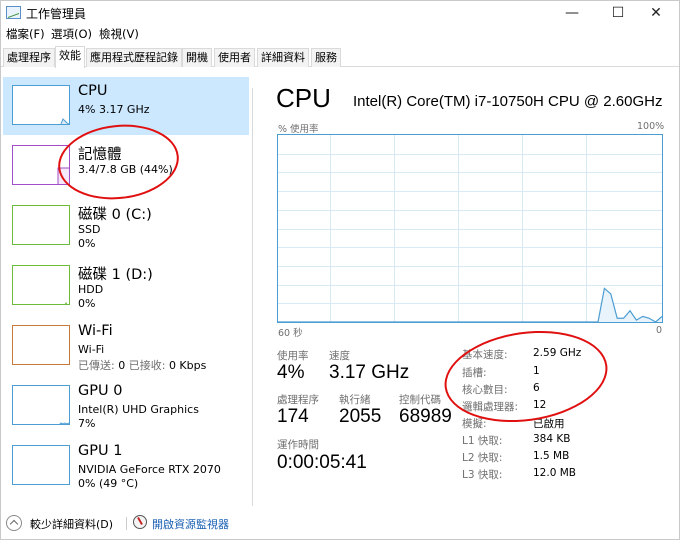 The height and width of the screenshot is (540, 680). What do you see at coordinates (100, 155) in the screenshot?
I see `resource-name: 記憶體` at bounding box center [100, 155].